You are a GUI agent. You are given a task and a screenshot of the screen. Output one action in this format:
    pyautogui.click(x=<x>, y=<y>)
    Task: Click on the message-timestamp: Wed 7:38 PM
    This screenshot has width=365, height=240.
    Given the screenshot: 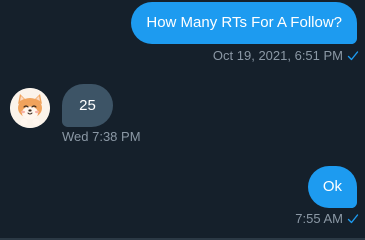 What is the action you would take?
    pyautogui.click(x=101, y=136)
    